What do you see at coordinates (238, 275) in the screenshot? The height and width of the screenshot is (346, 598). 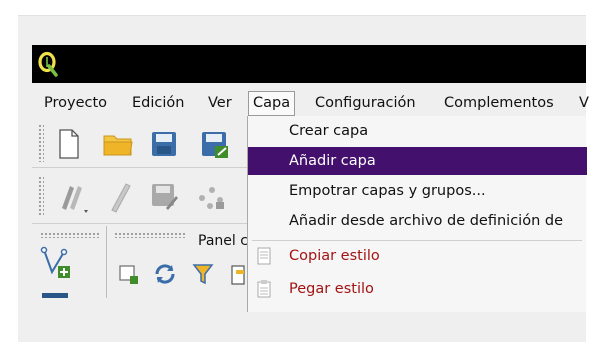 I see `partial-toolbar-icon` at bounding box center [238, 275].